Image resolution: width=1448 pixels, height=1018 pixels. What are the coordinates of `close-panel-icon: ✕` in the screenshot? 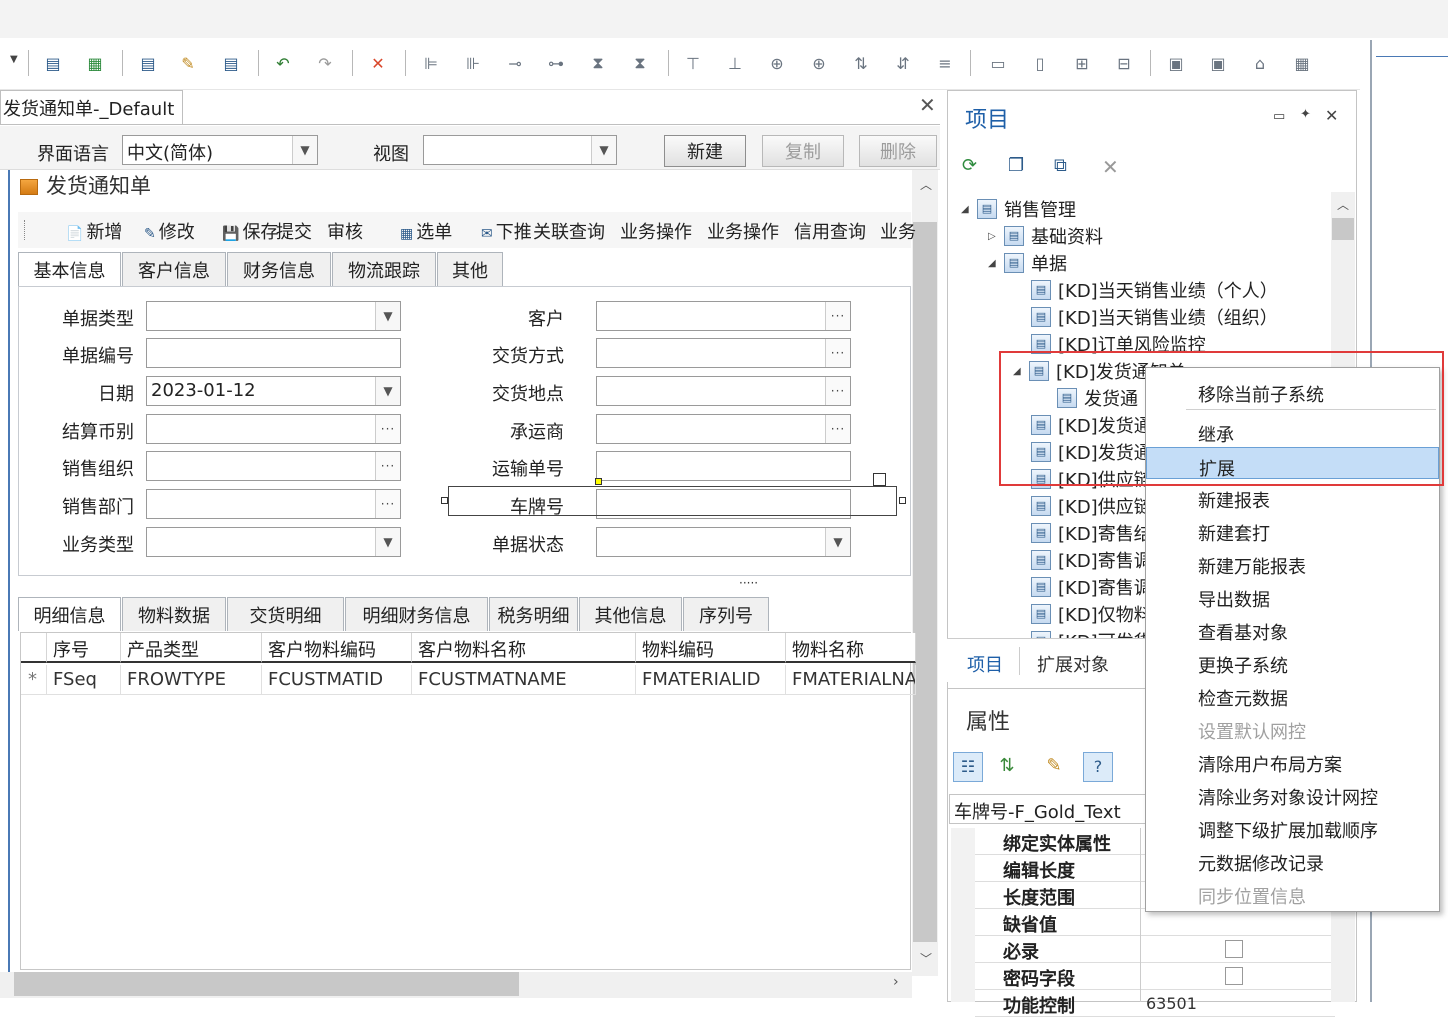 It's located at (1331, 115).